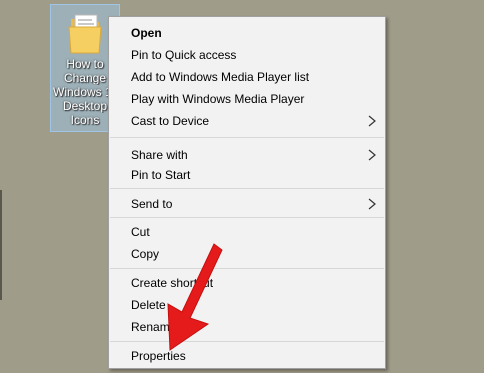  I want to click on menu-item-cut: Cut, so click(247, 232).